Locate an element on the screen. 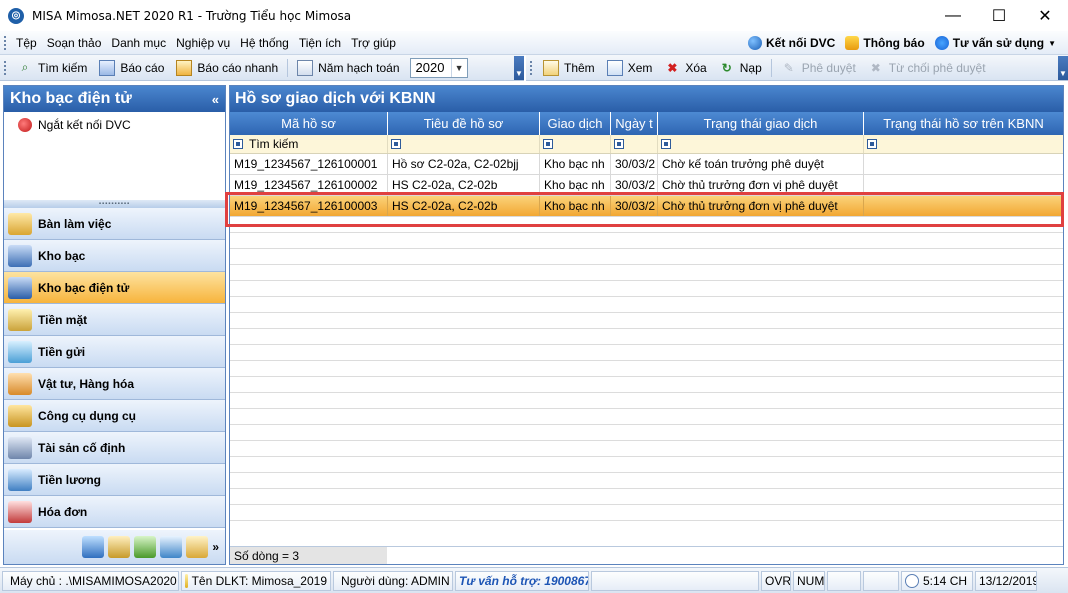 This screenshot has width=1068, height=593. fiscal-year-label-group: Năm hạch toán is located at coordinates (348, 68).